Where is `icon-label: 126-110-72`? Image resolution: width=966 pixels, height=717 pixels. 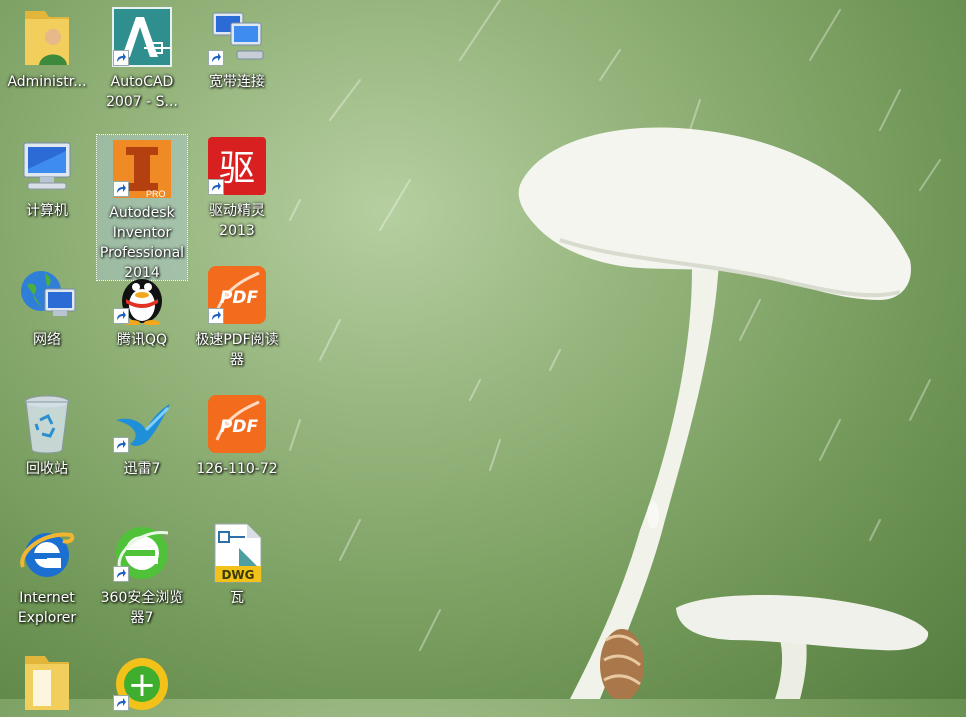
icon-label: 126-110-72 is located at coordinates (237, 469).